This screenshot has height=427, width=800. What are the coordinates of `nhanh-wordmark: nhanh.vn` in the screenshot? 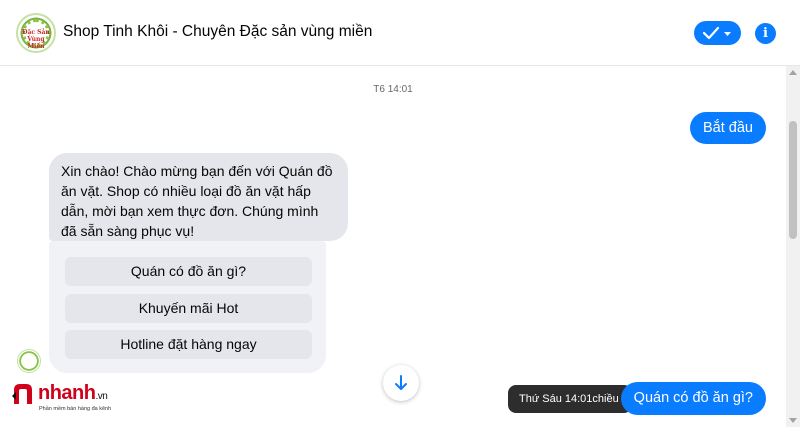 It's located at (73, 393).